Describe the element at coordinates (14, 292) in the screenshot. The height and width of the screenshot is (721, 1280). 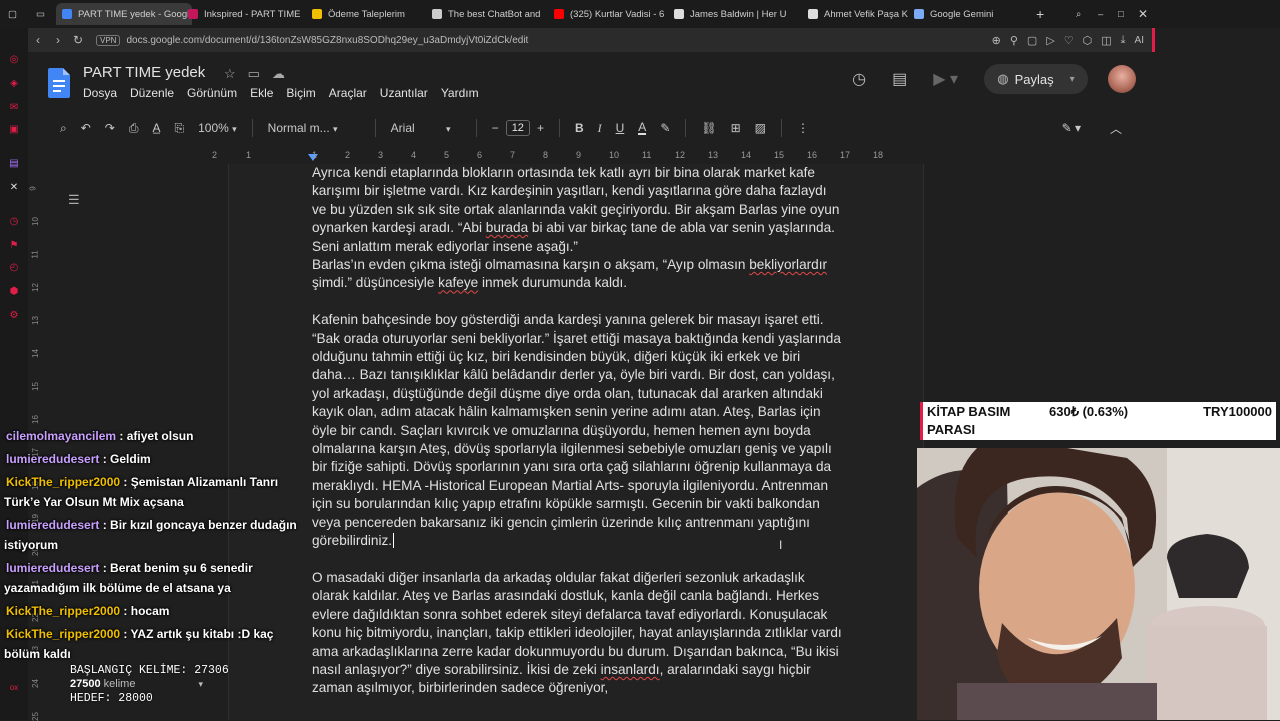
I see `extensions-side-icon: ⬢` at that location.